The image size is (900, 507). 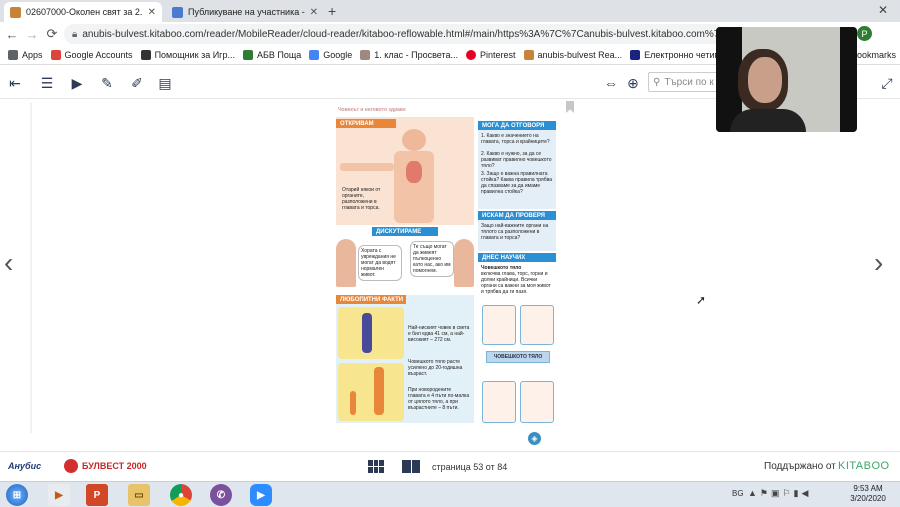 I want to click on bookmark-list-icon: ▶, so click(x=77, y=83).